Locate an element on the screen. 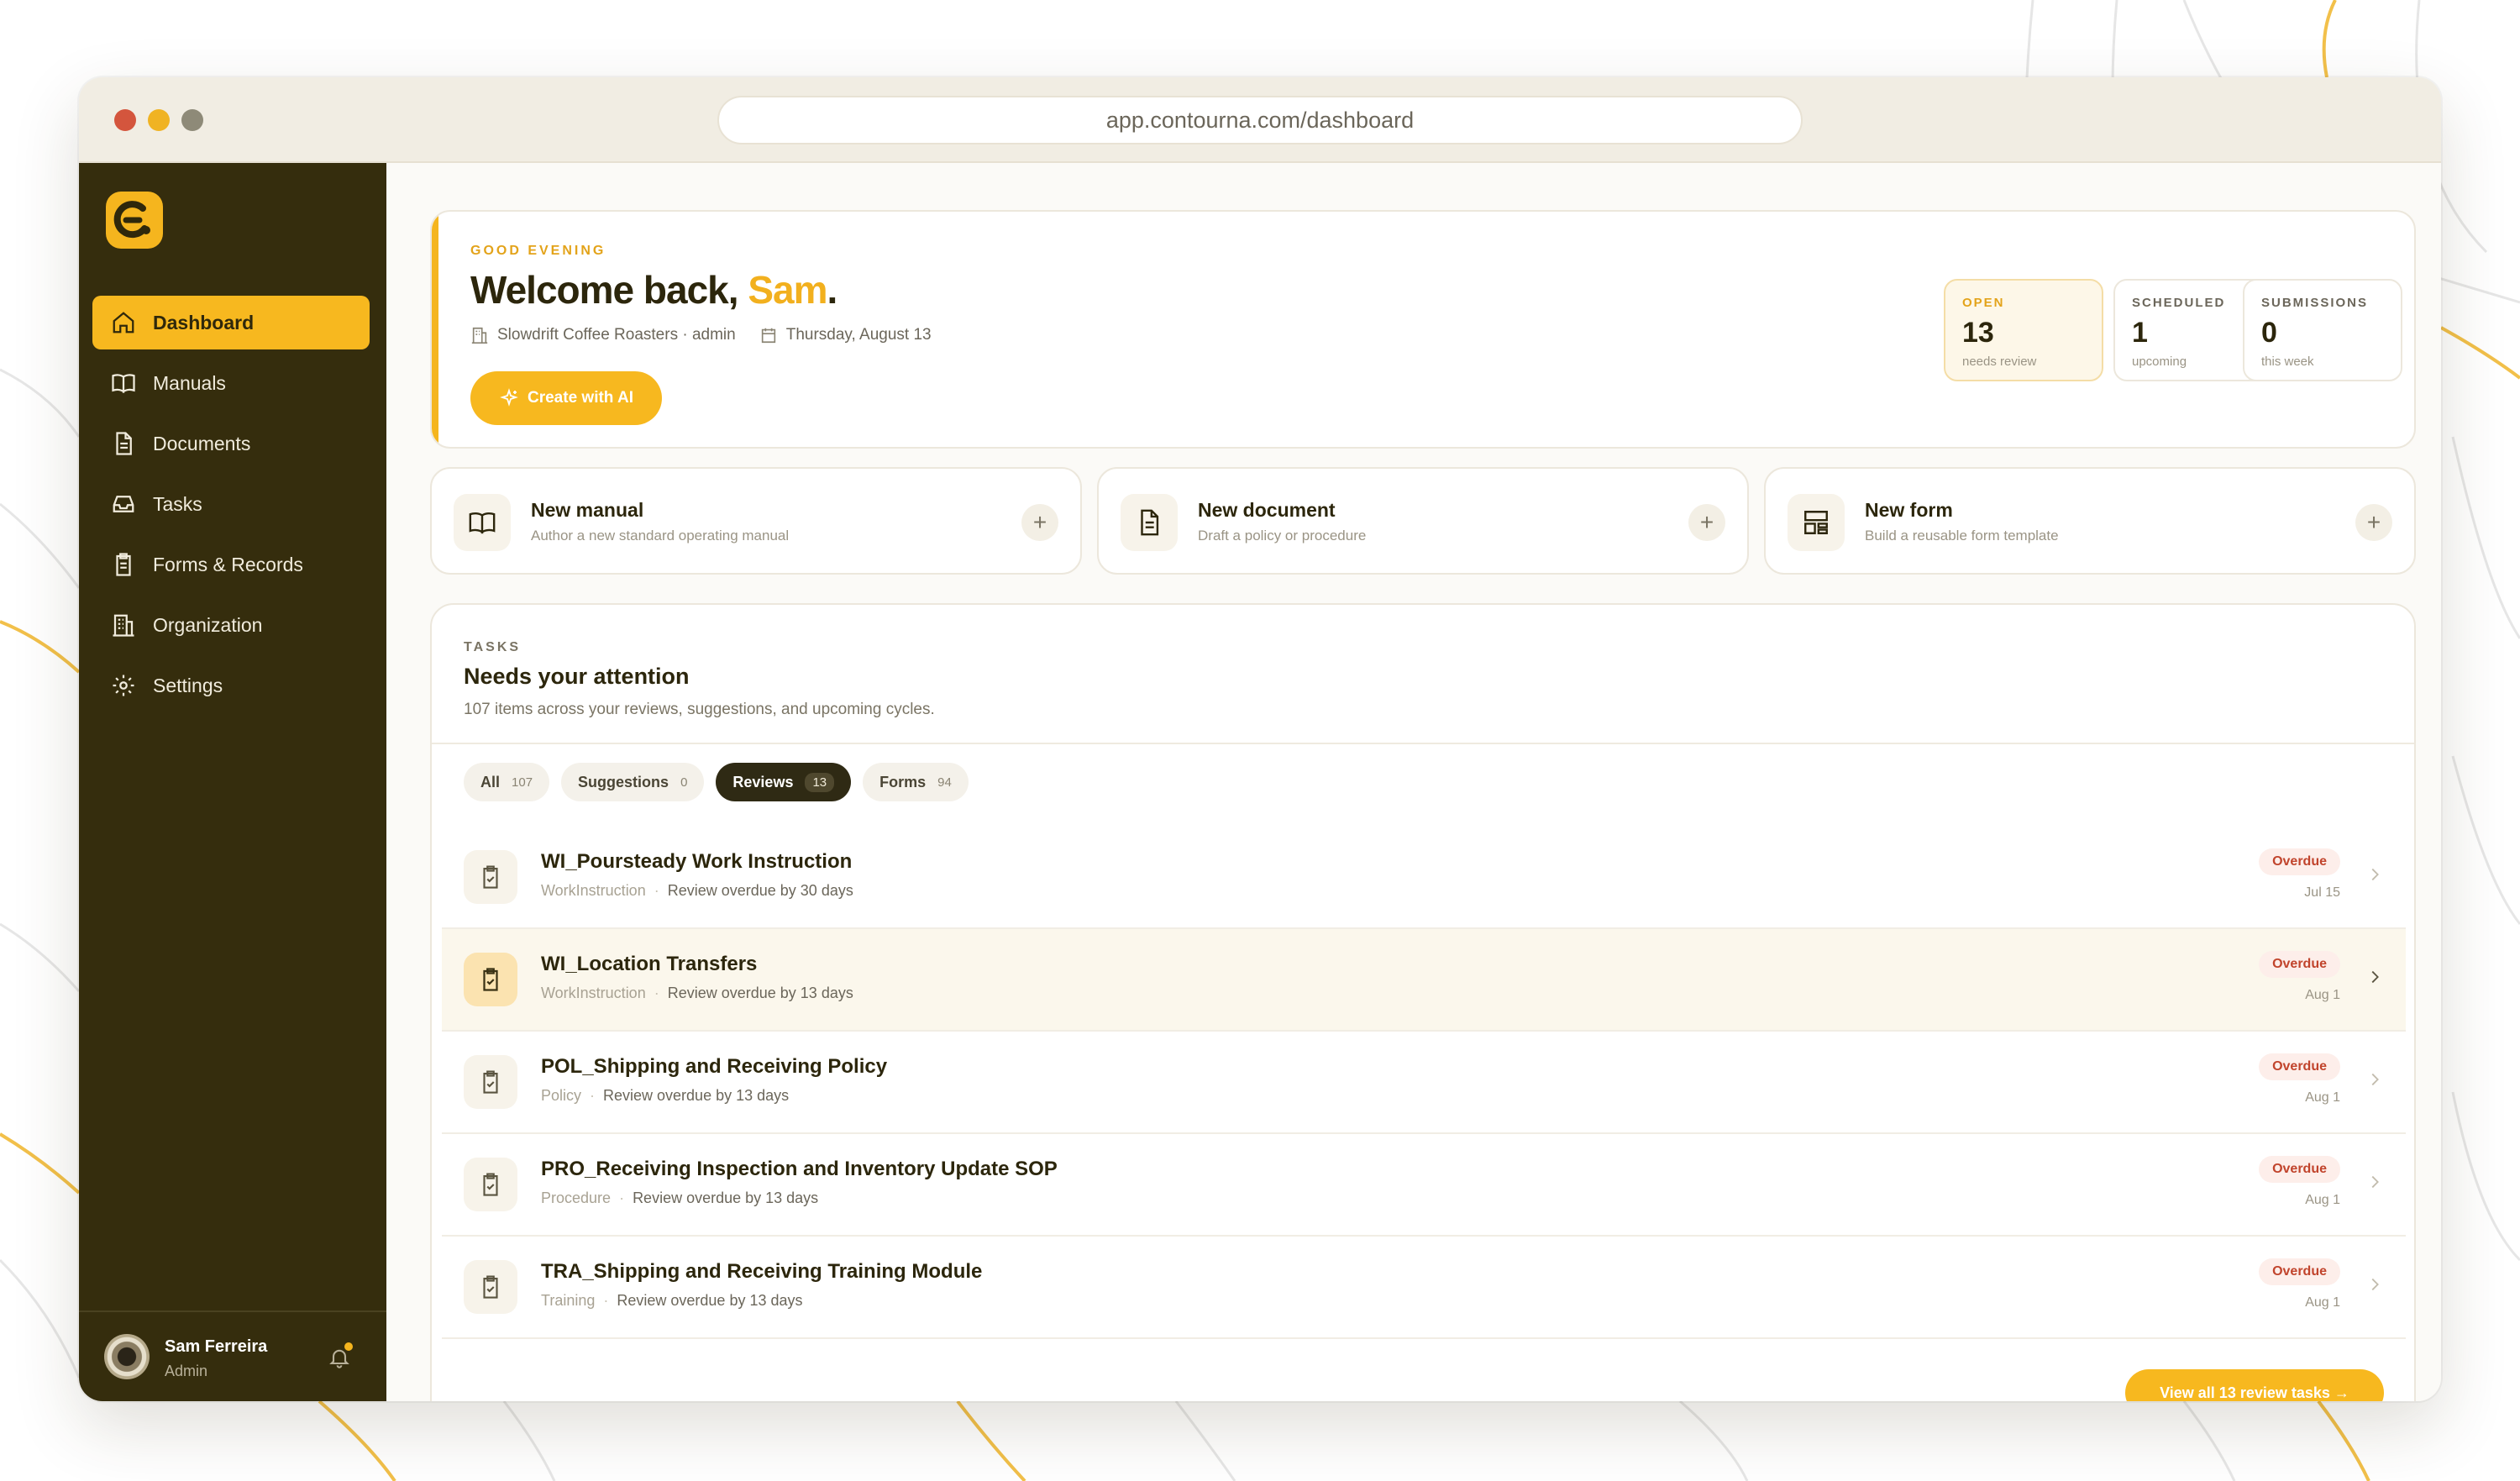 The width and height of the screenshot is (2520, 1481). sidebar-item-label: Forms & Records is located at coordinates (228, 564).